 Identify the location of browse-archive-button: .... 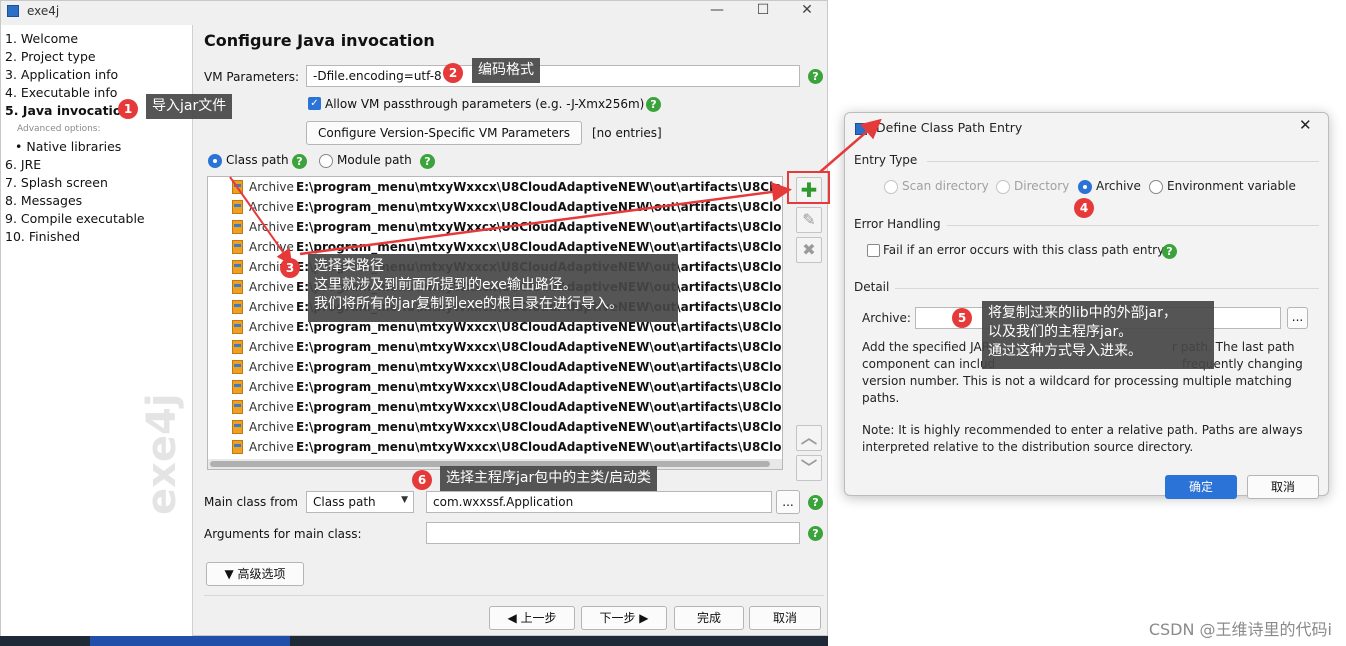
(1297, 318).